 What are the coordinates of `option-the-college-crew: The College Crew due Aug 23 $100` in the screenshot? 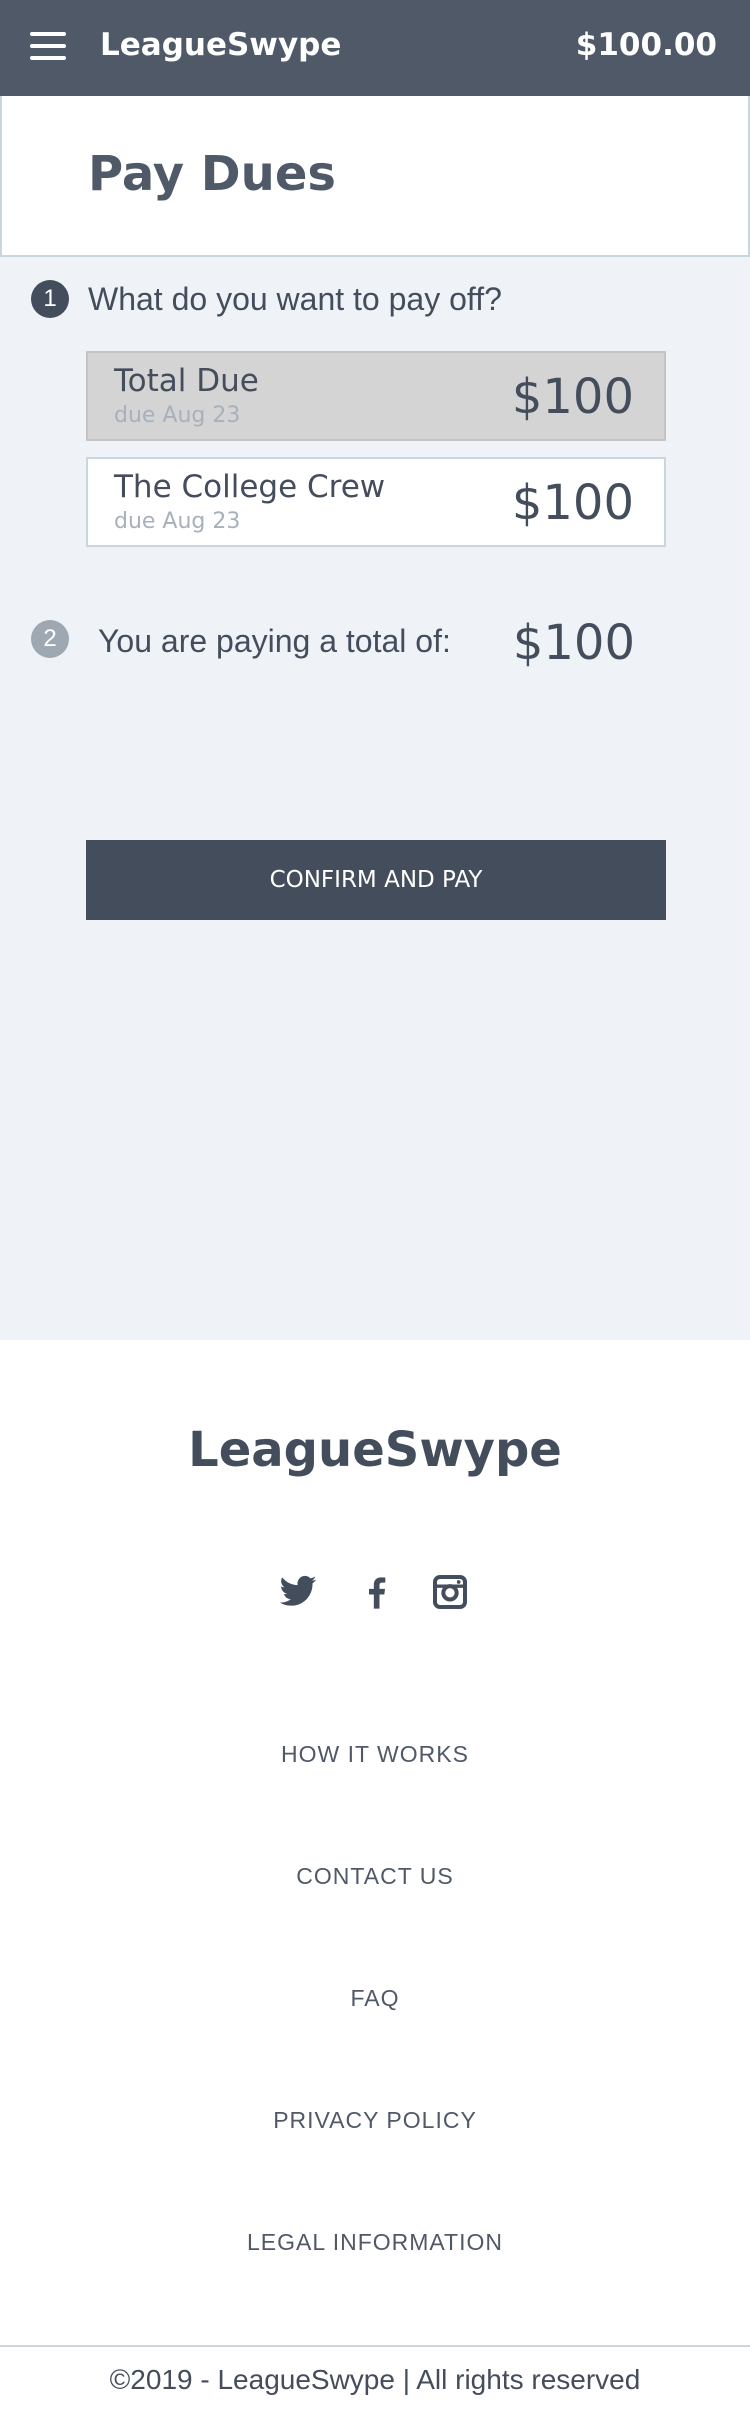 It's located at (376, 502).